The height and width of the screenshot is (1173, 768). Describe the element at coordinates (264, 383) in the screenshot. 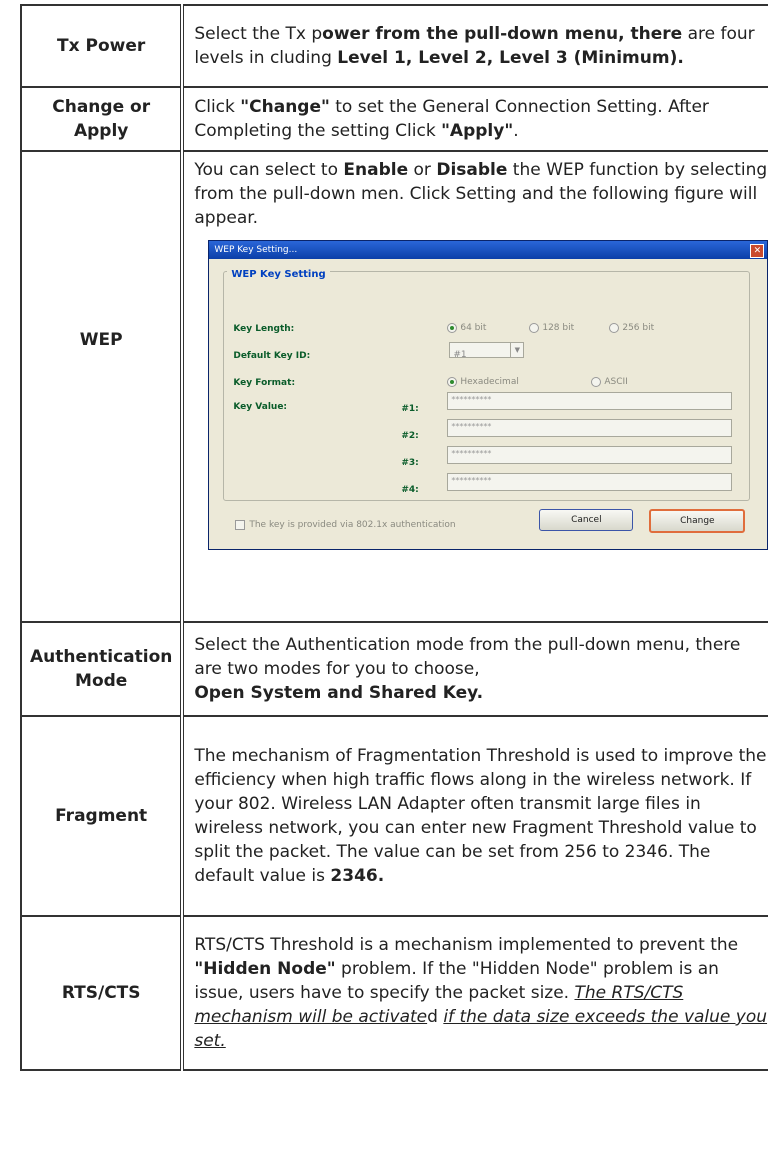

I see `key-format-label: Key Format:` at that location.